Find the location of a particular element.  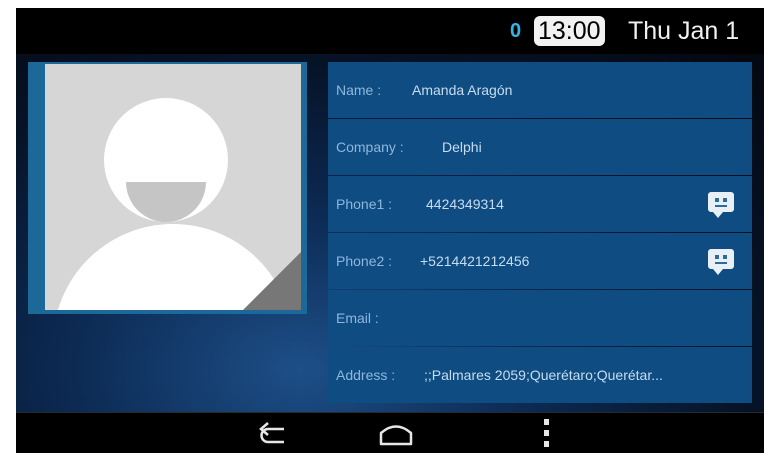

address-label: Address : is located at coordinates (366, 375).